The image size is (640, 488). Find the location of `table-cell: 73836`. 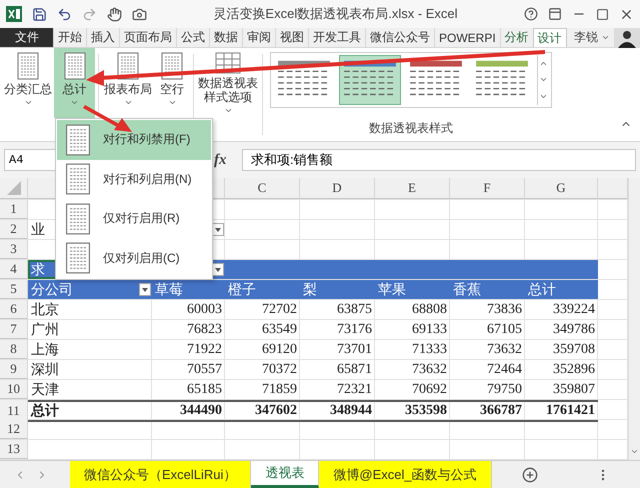

table-cell: 73836 is located at coordinates (504, 310).